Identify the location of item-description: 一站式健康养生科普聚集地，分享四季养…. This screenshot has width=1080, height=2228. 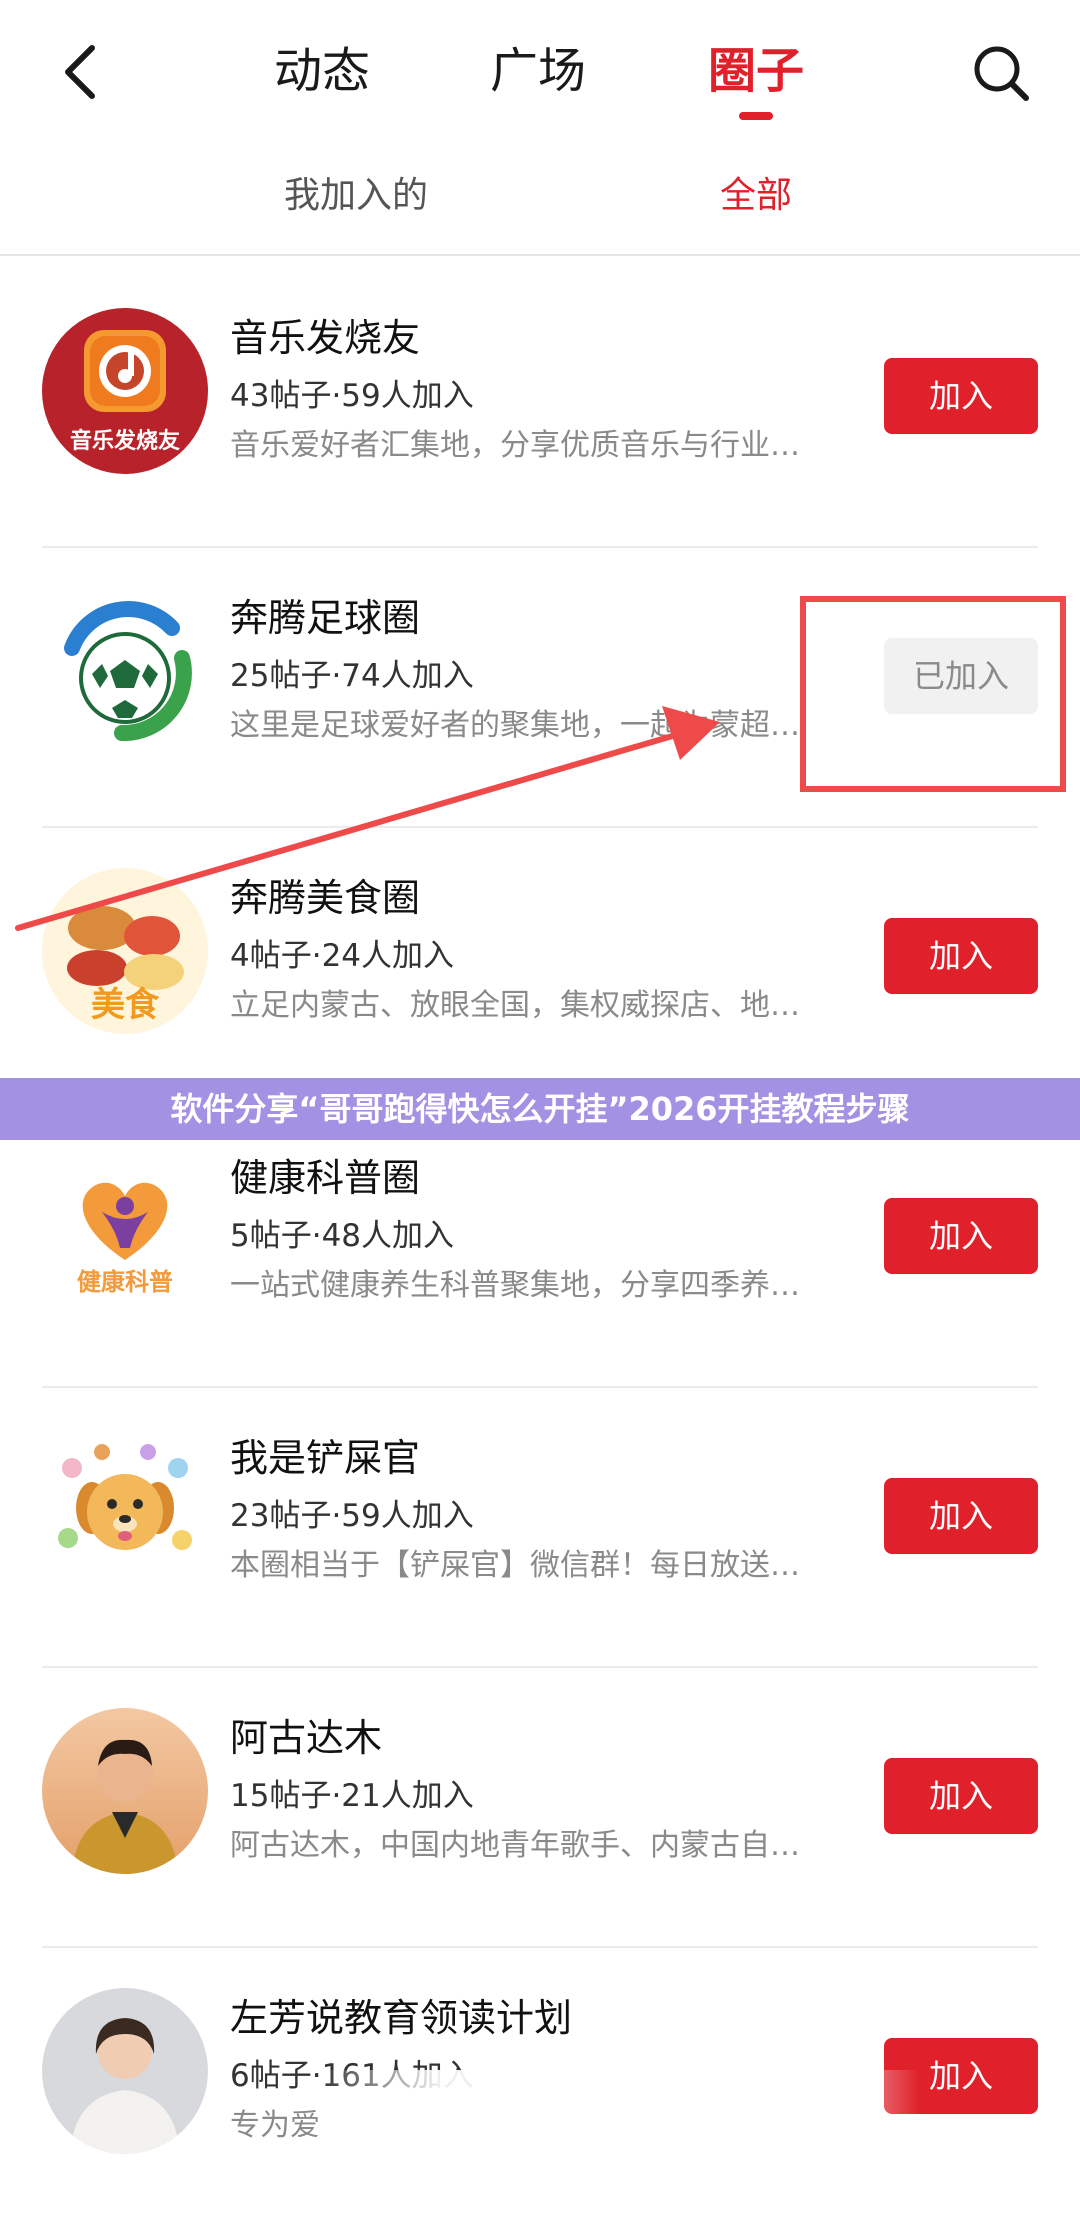
(515, 1285).